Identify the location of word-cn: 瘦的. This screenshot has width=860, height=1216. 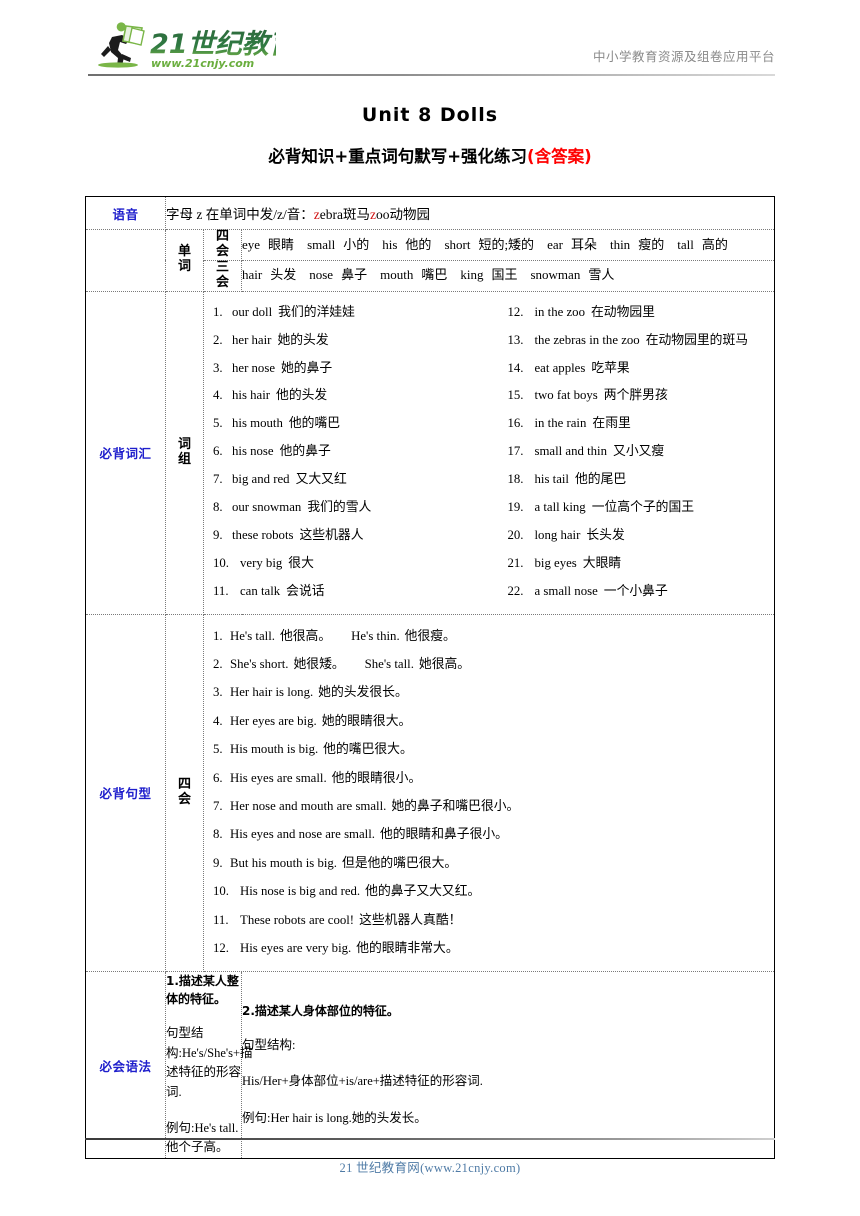
(651, 244).